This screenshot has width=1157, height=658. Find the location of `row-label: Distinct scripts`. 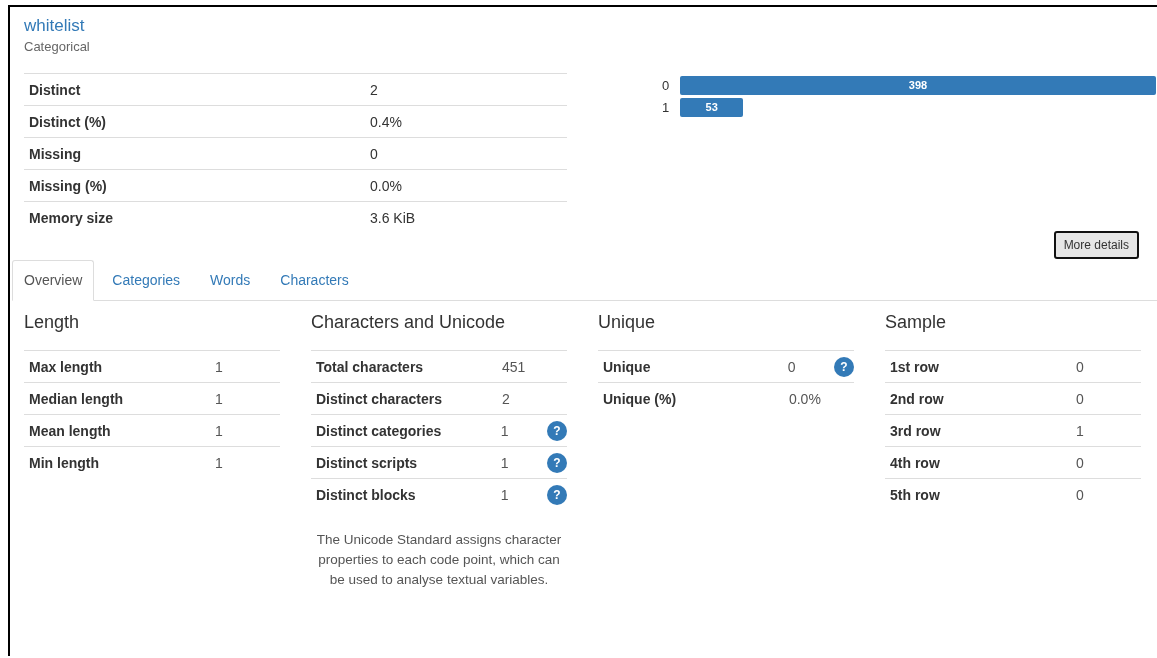

row-label: Distinct scripts is located at coordinates (367, 462).